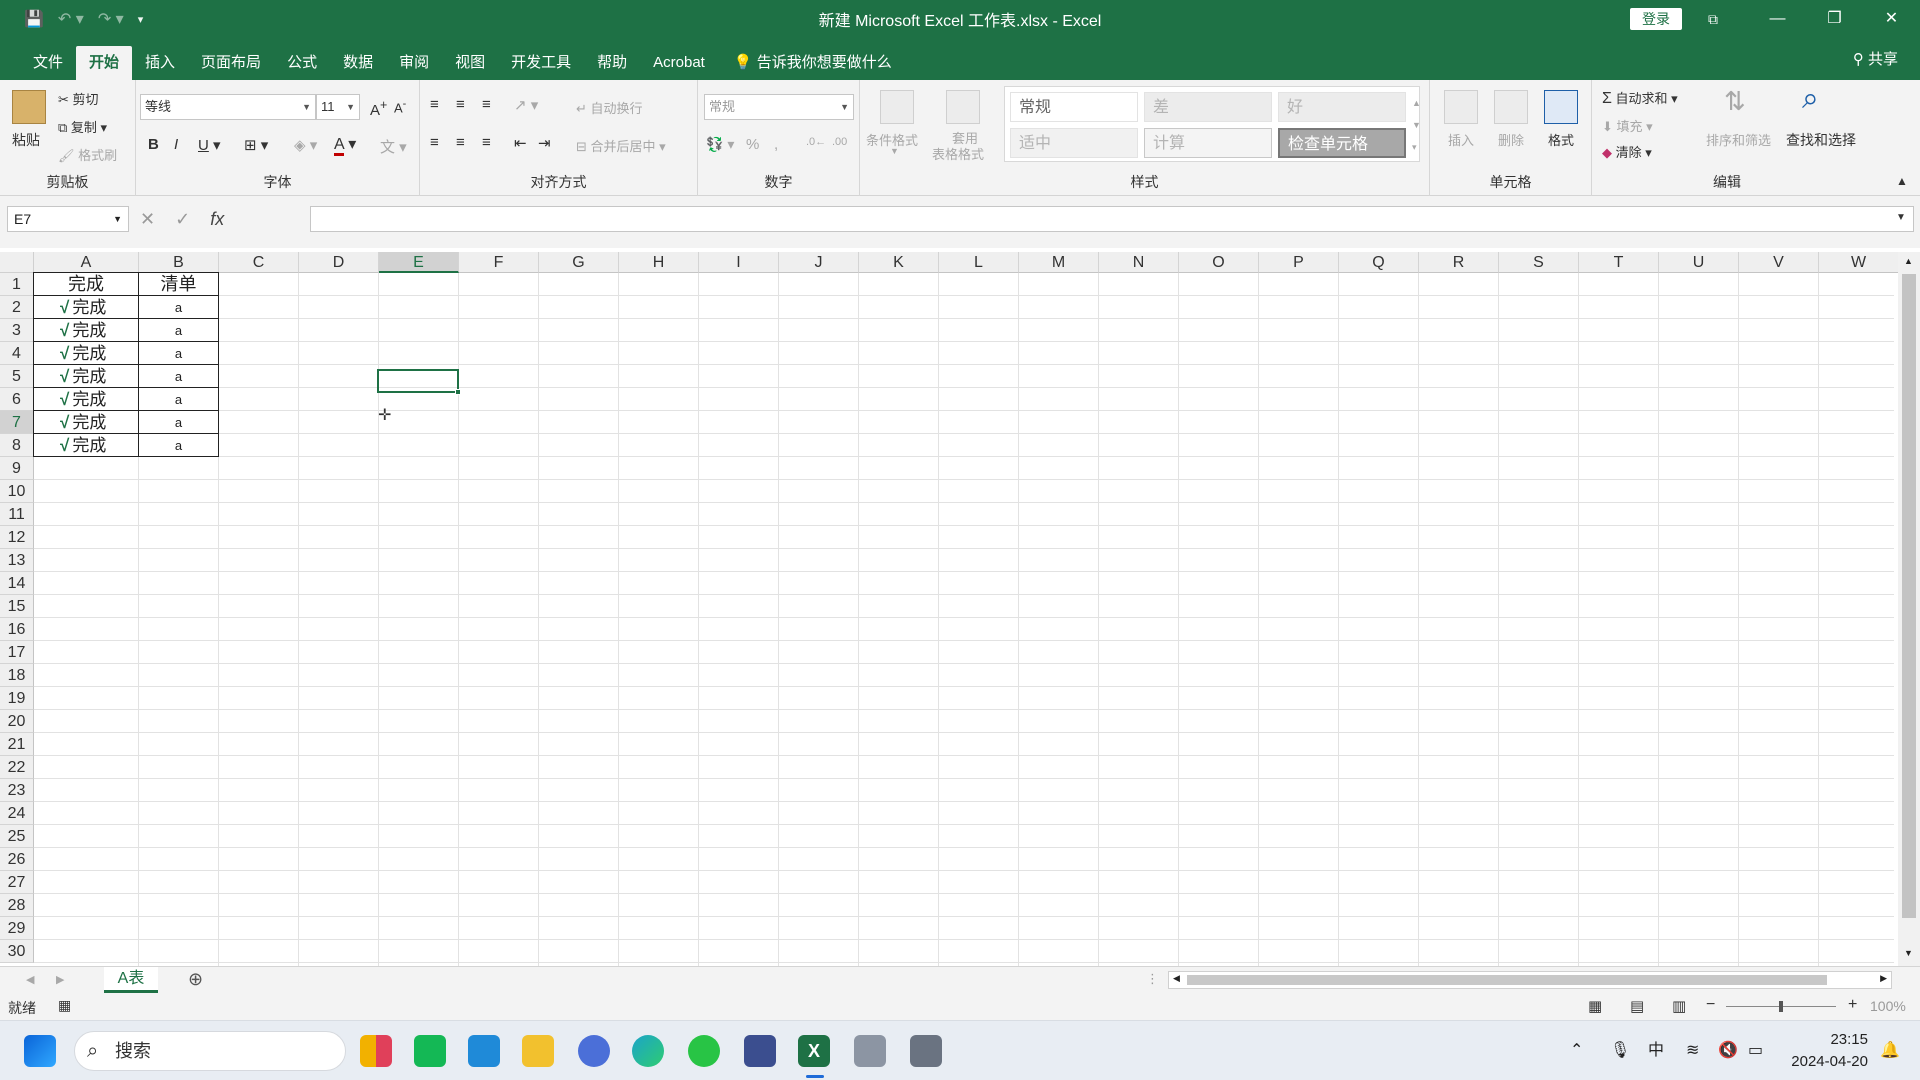 This screenshot has height=1080, width=1920. Describe the element at coordinates (78, 98) in the screenshot. I see `cut-button: ✂ 剪切` at that location.